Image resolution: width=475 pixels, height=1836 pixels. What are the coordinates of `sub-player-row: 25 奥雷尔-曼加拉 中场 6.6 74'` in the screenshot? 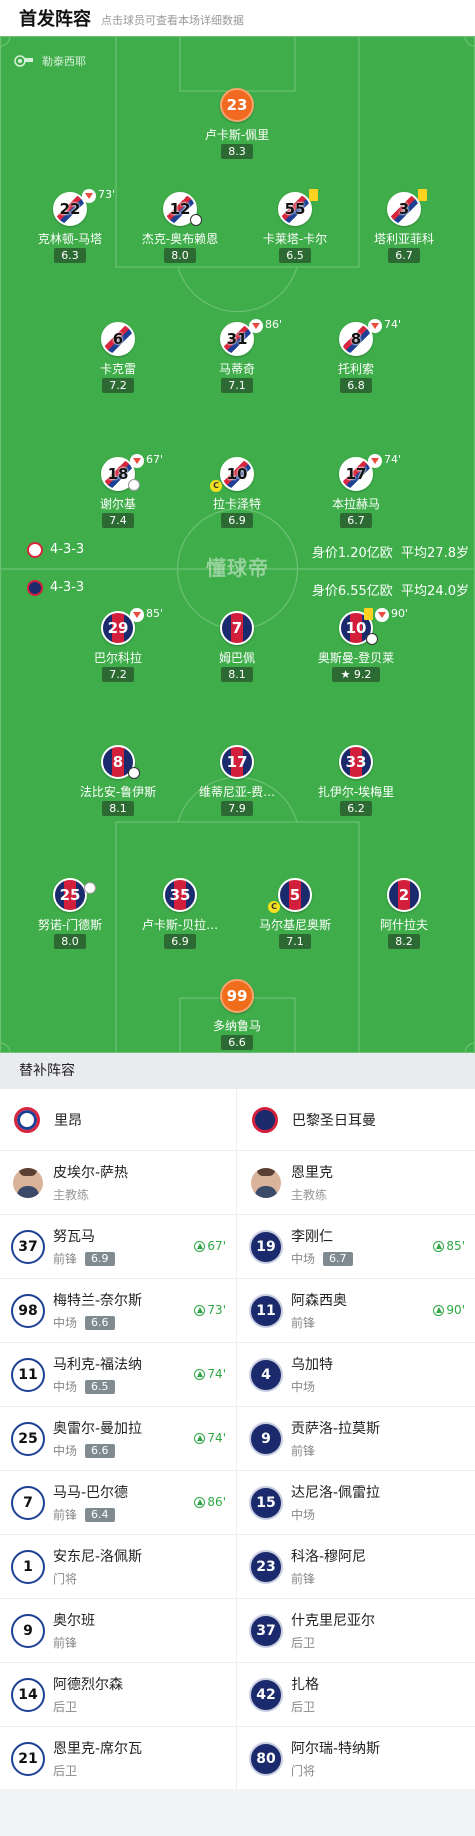 It's located at (118, 1439).